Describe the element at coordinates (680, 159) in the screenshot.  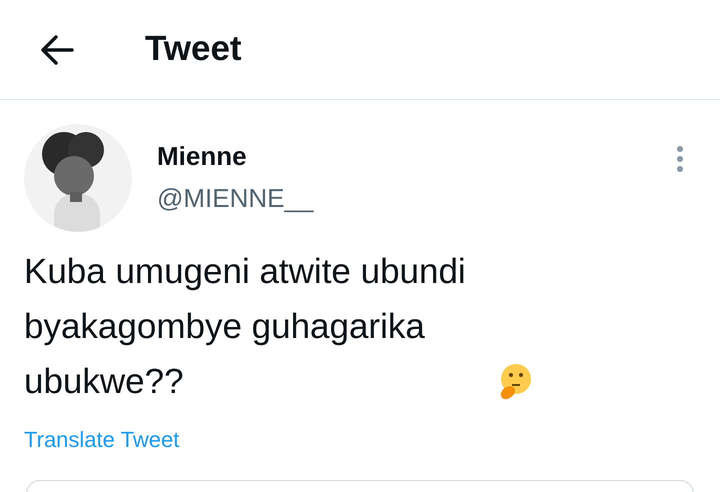
I see `more-options-icon` at that location.